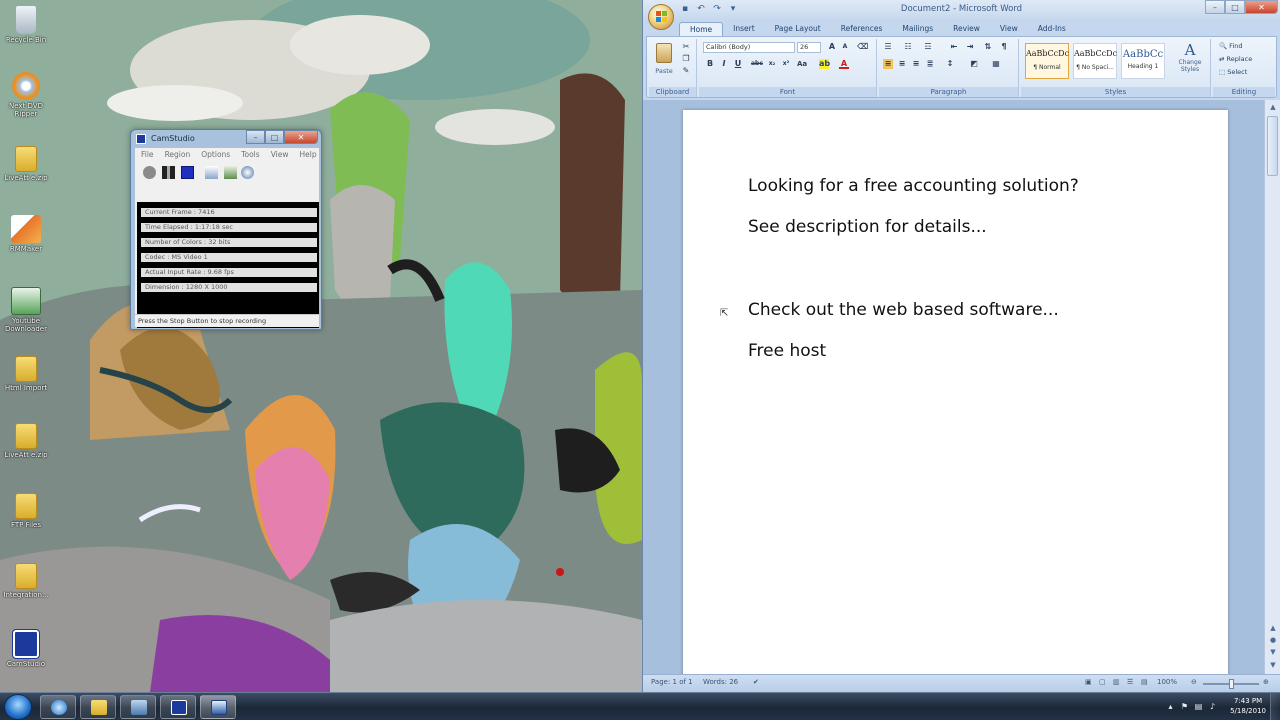 This screenshot has height=720, width=1280. Describe the element at coordinates (930, 64) in the screenshot. I see `justify-icon: ≣` at that location.